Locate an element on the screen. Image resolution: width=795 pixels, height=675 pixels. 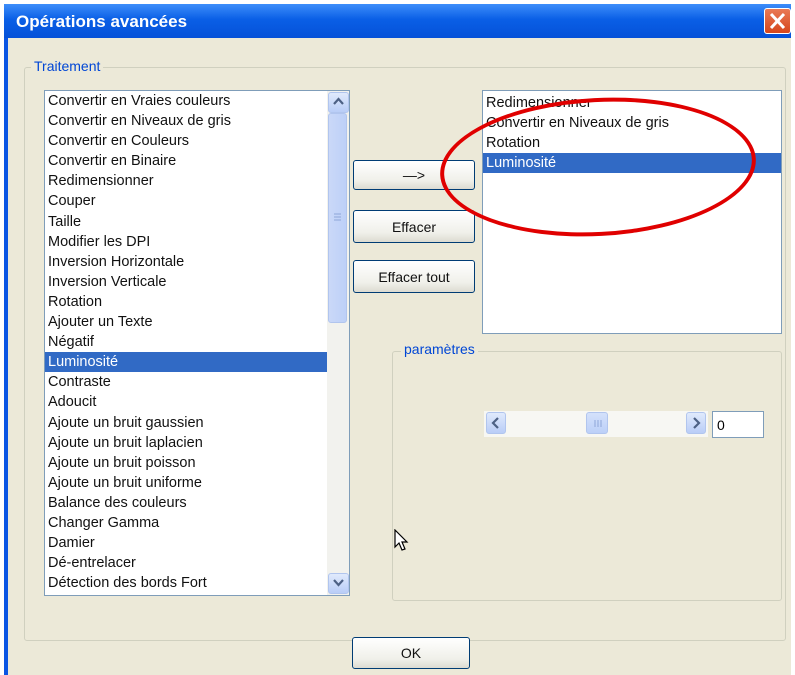
chevron-down-icon is located at coordinates (338, 583).